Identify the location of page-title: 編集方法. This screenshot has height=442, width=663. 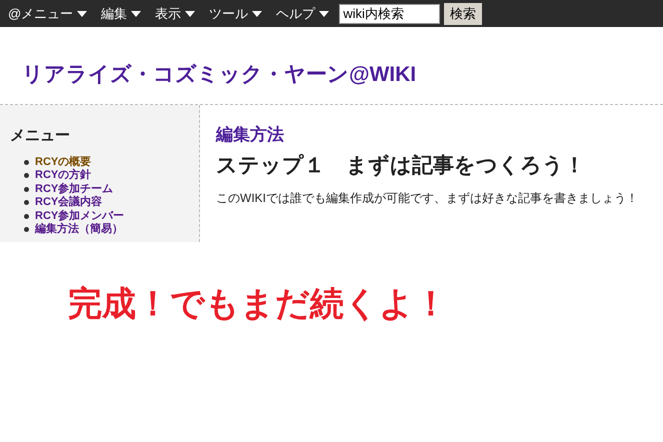
(250, 135).